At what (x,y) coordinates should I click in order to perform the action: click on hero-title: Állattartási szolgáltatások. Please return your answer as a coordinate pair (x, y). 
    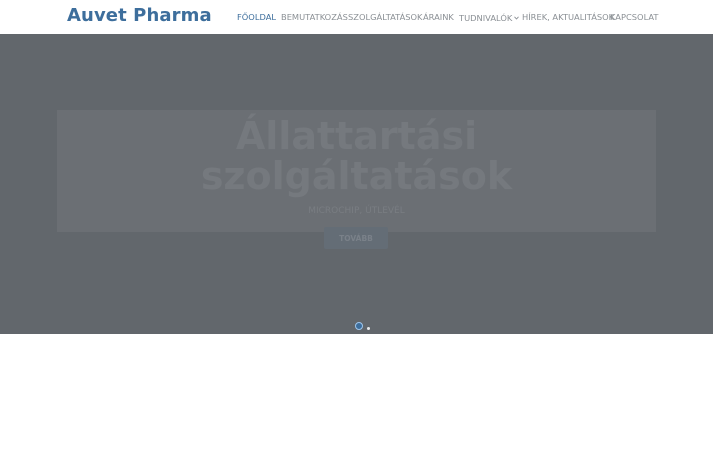
    Looking at the image, I should click on (356, 156).